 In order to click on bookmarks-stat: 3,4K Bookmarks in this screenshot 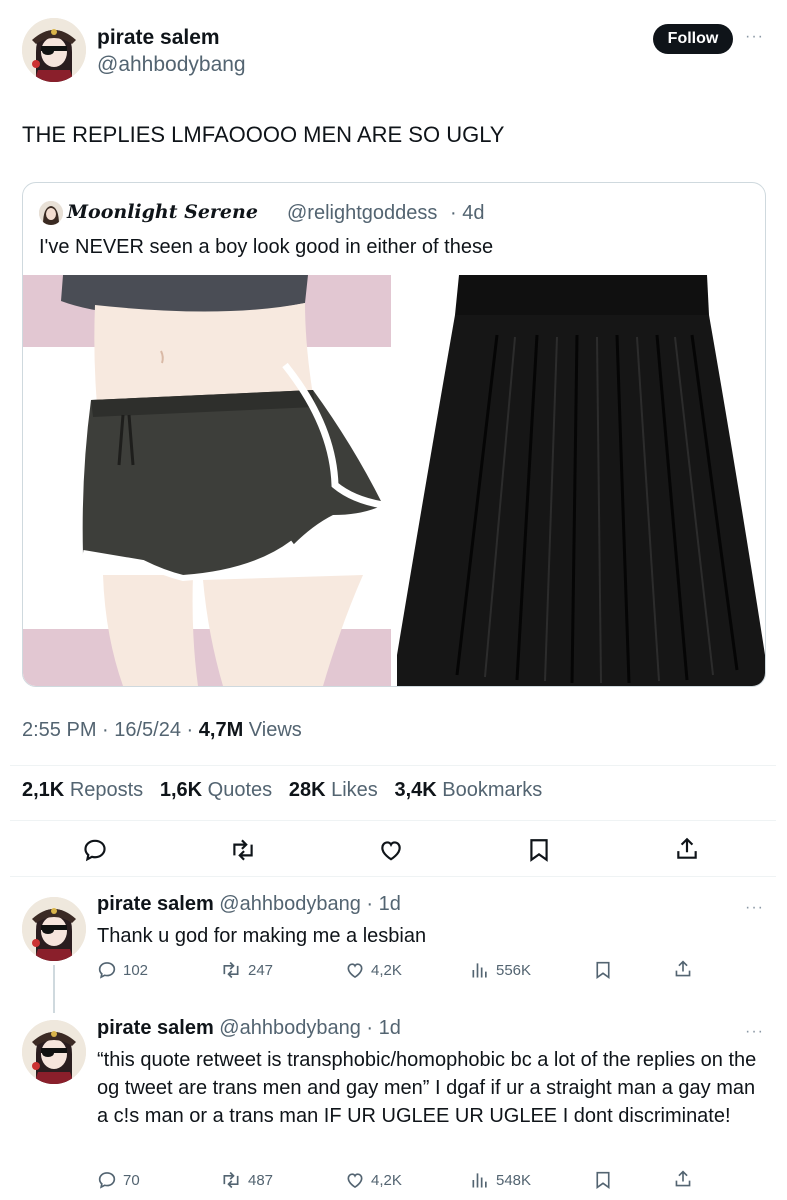, I will do `click(468, 790)`.